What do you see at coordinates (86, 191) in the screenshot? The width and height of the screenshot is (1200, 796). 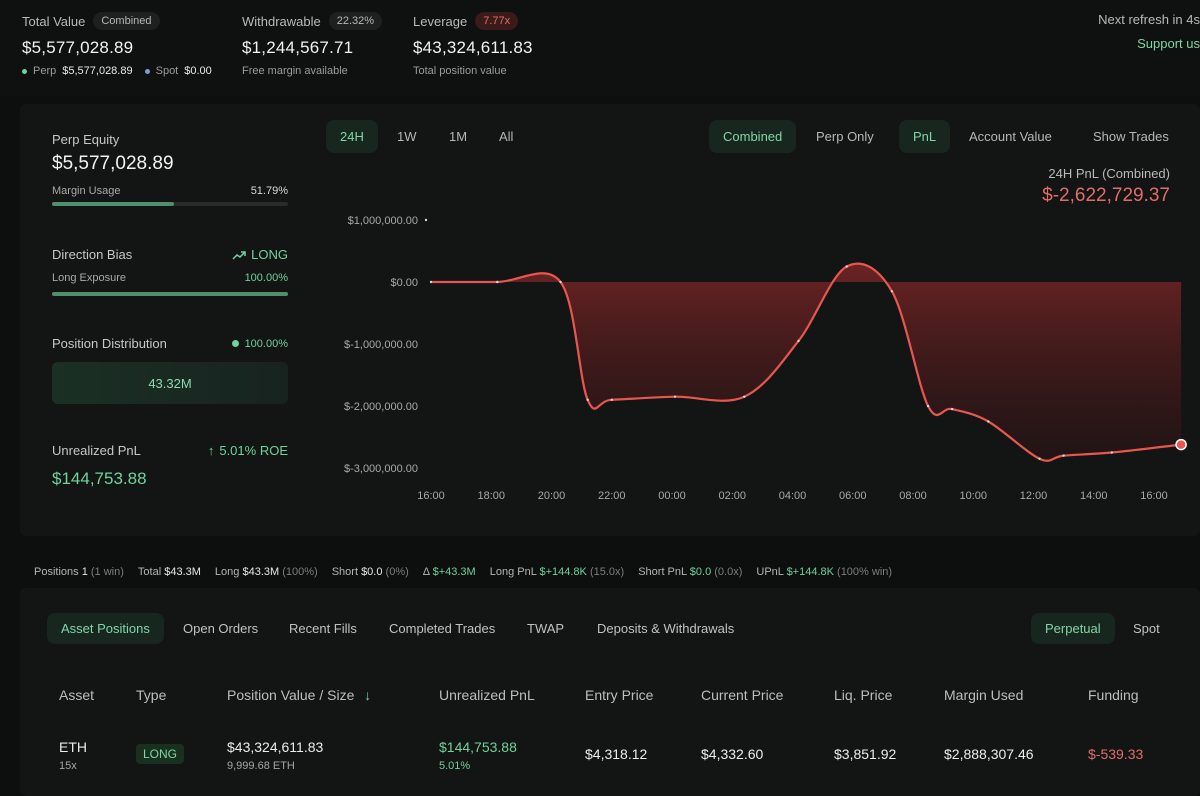 I see `margin-usage-label: Margin Usage` at bounding box center [86, 191].